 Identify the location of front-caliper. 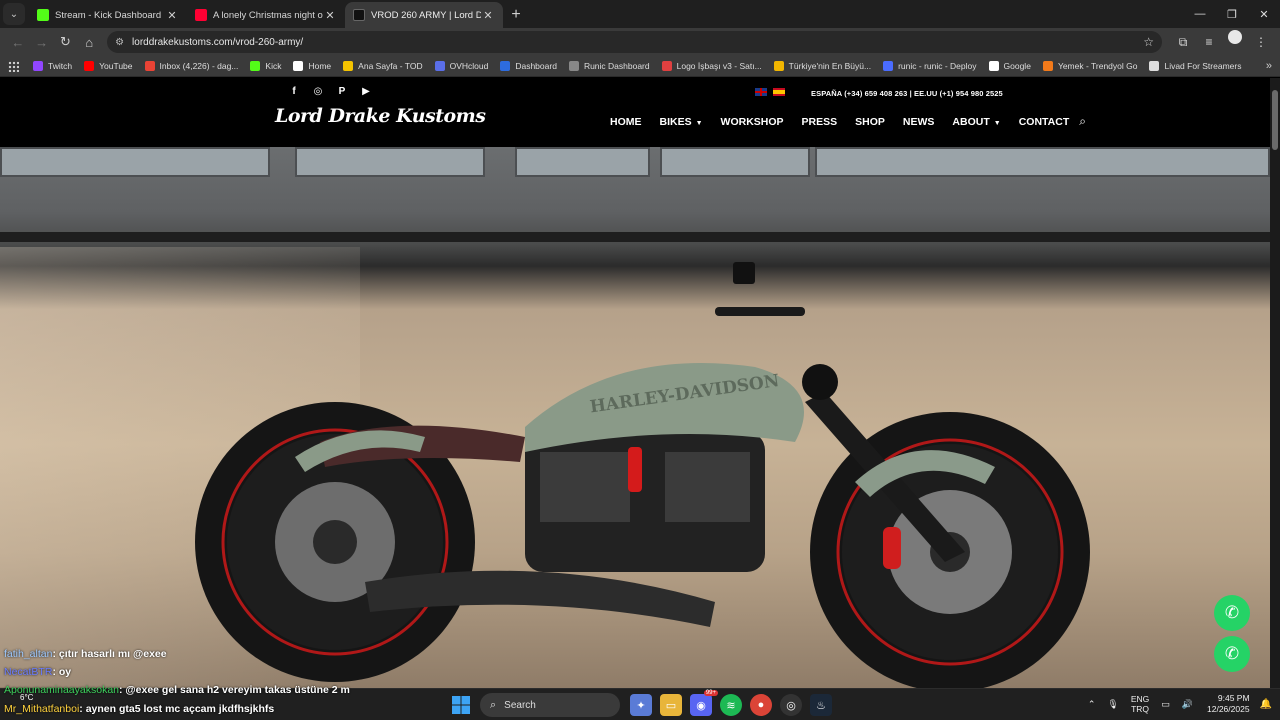
(892, 548).